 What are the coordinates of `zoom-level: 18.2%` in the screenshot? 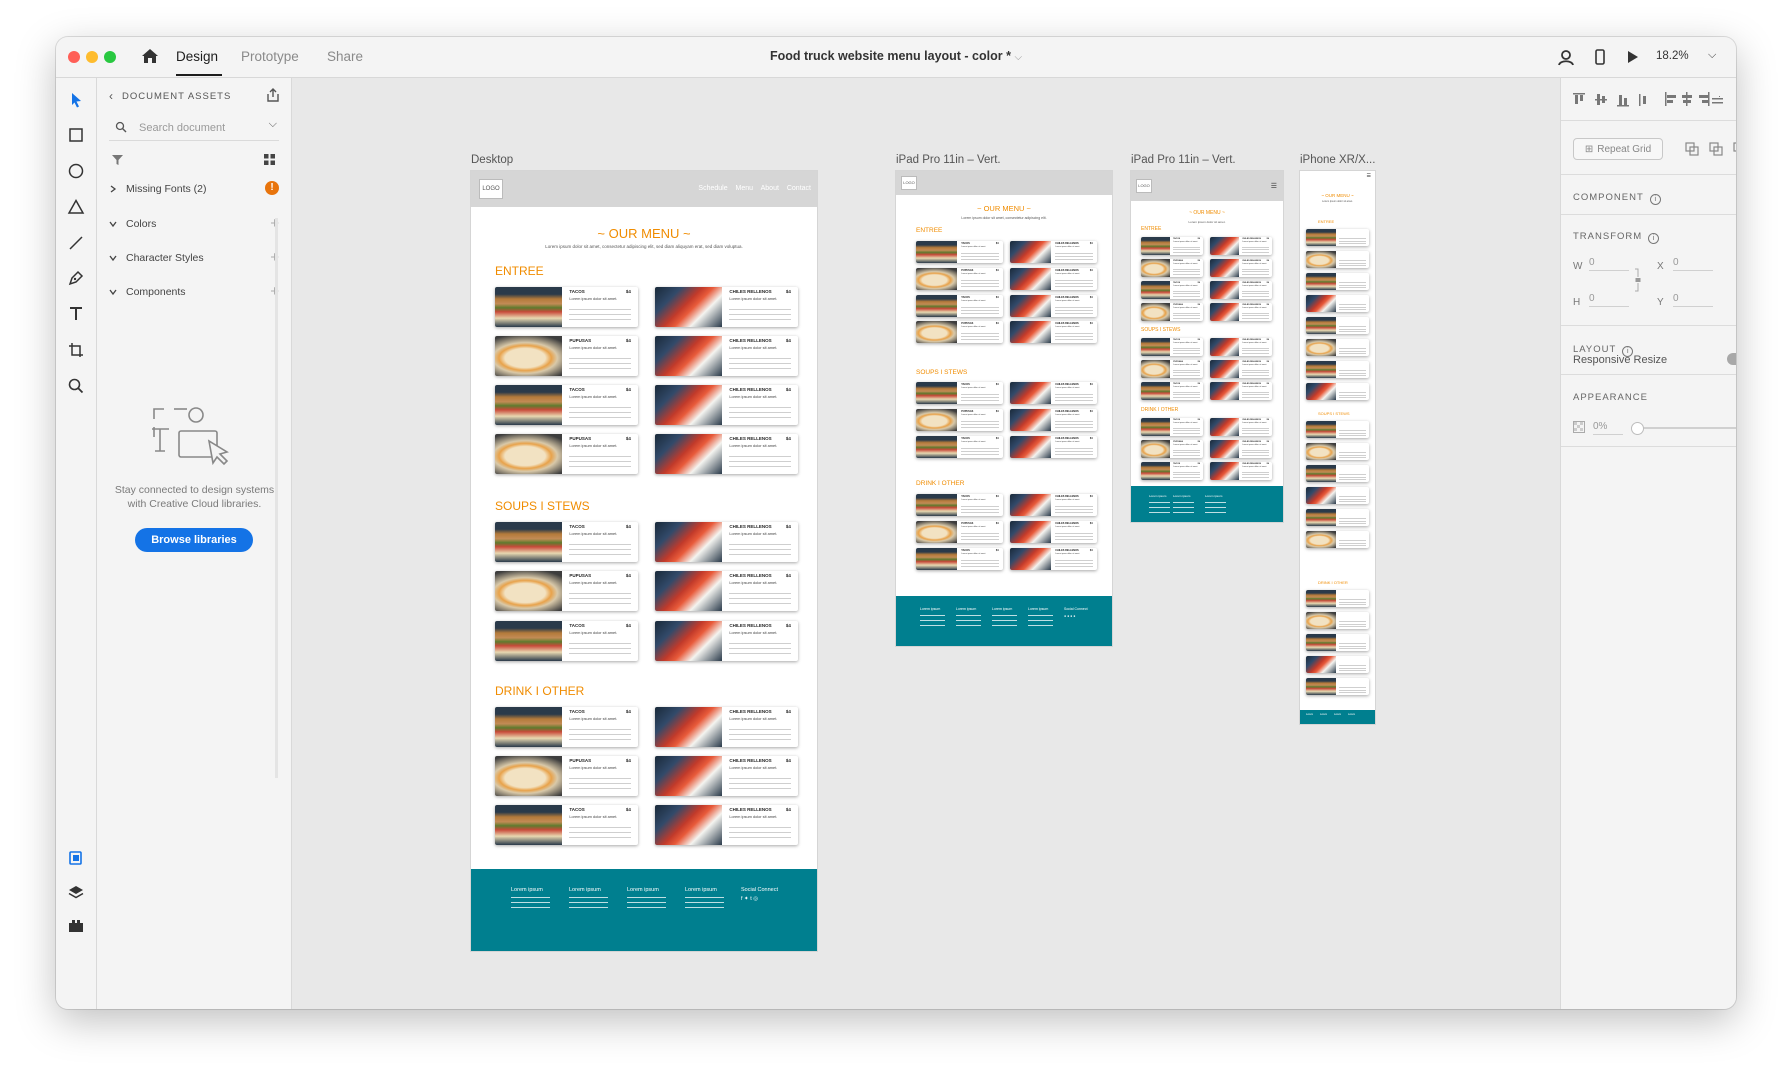 It's located at (1672, 56).